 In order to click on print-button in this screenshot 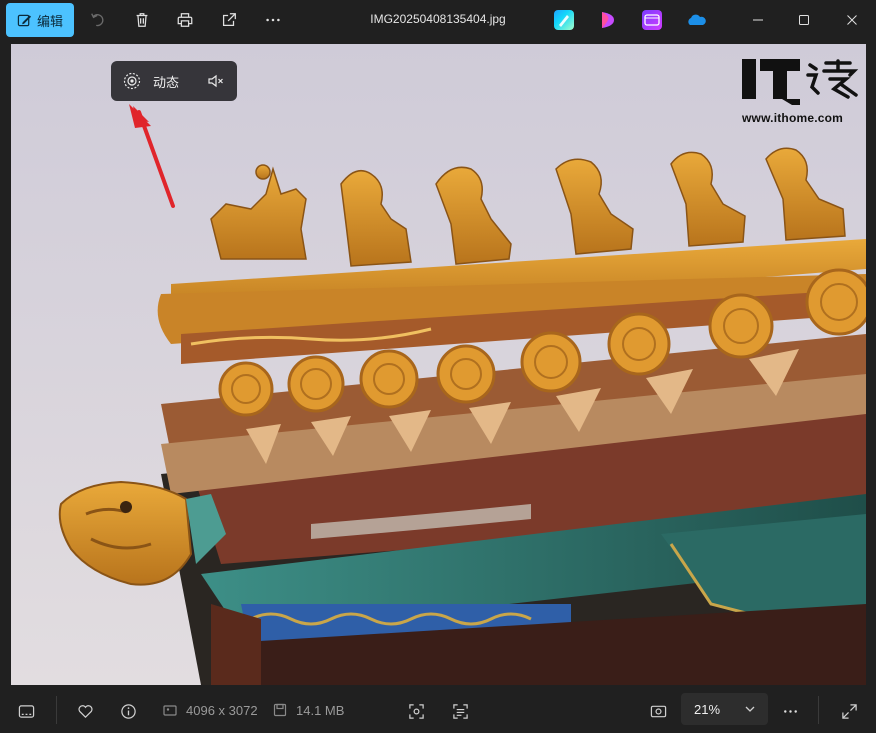, I will do `click(185, 20)`.